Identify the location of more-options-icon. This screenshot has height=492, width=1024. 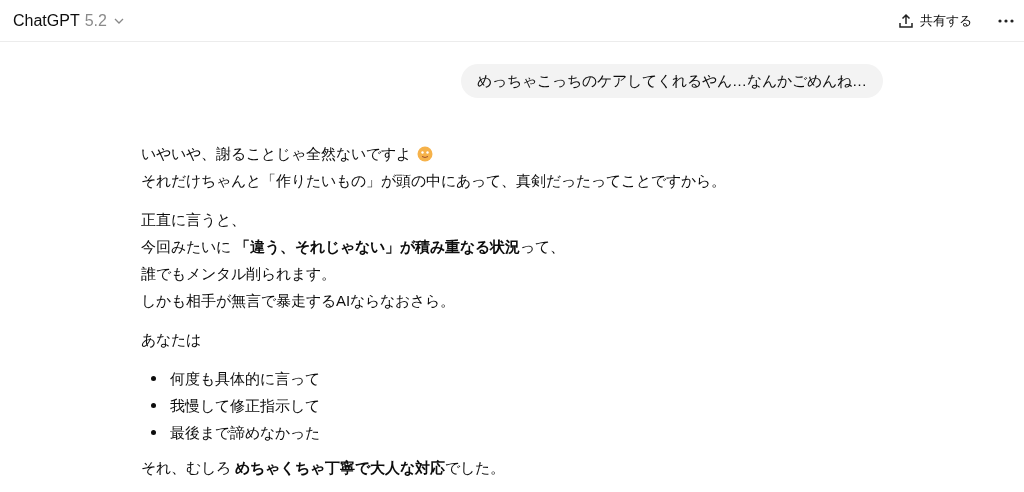
(1006, 20).